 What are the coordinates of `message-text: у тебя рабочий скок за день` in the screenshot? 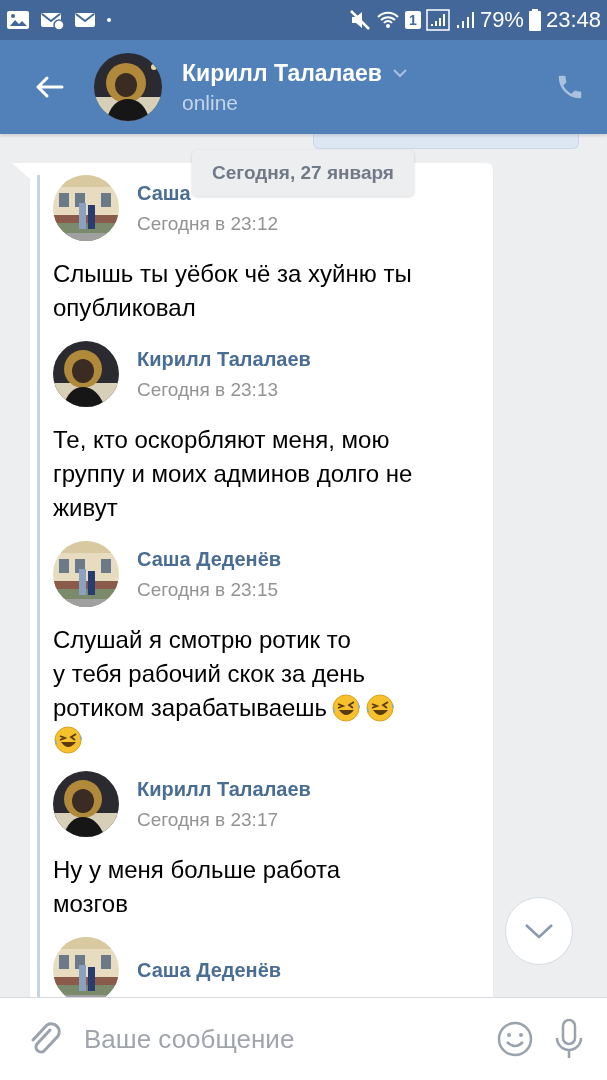 It's located at (209, 674).